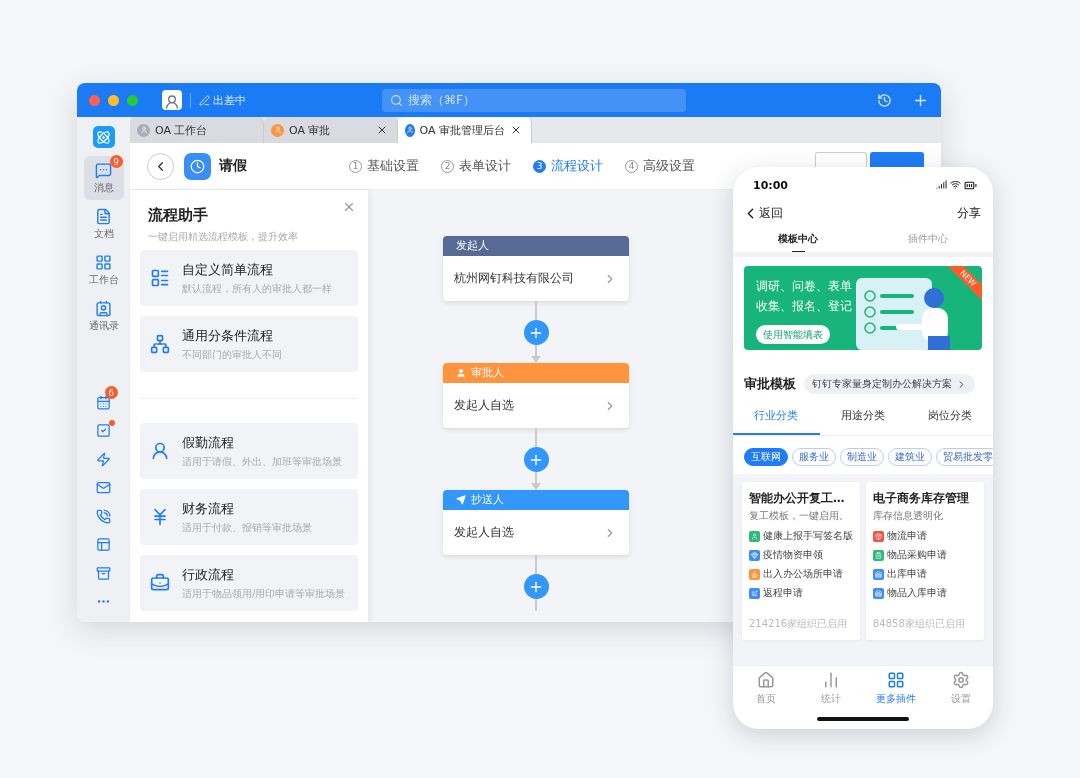 The width and height of the screenshot is (1080, 778). I want to click on count-badge: 6, so click(111, 392).